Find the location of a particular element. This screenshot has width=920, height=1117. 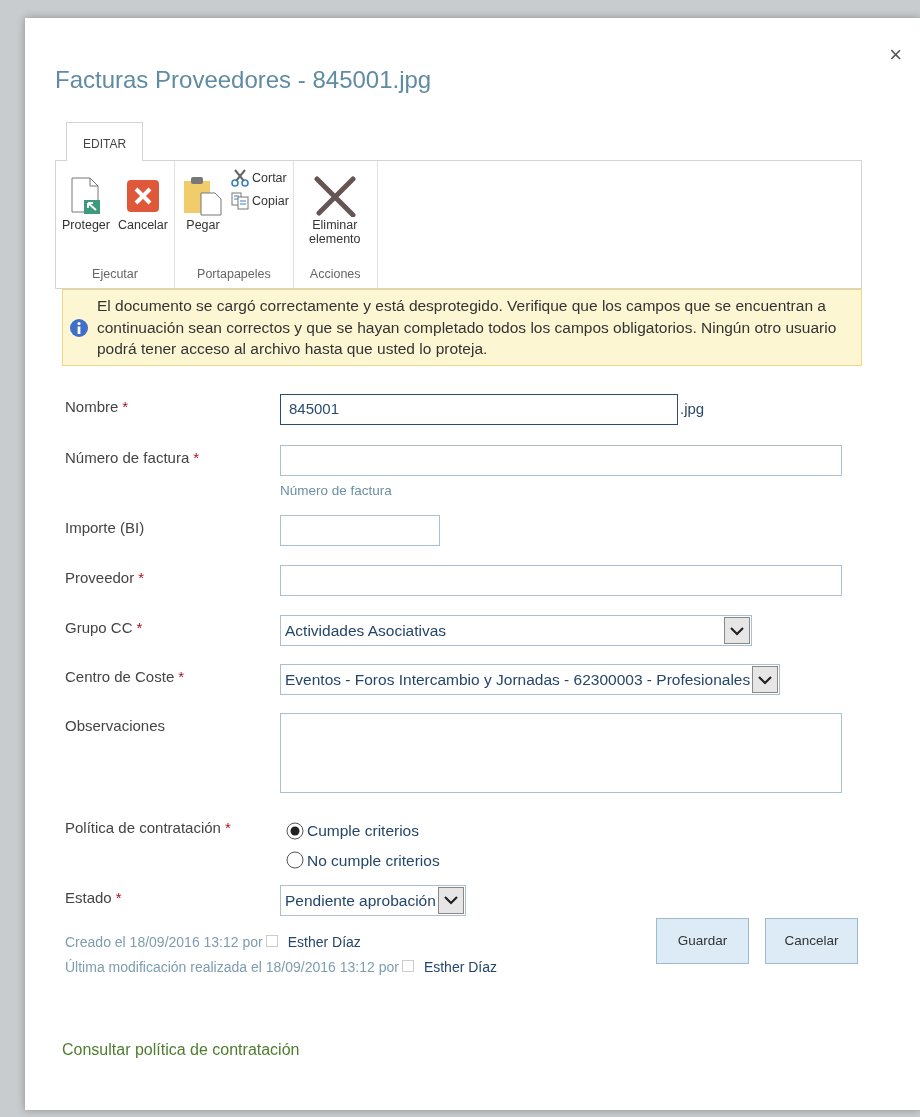

message-text: El documento se cargó correctamente y está desprotegido. Verifique que los campos que se encuentran a continuación sean correctos y que se hayan completado todos los campos obligatorios. Ningún otro usuario podrá tener acceso al archivo hasta que usted lo proteja. is located at coordinates (467, 328).